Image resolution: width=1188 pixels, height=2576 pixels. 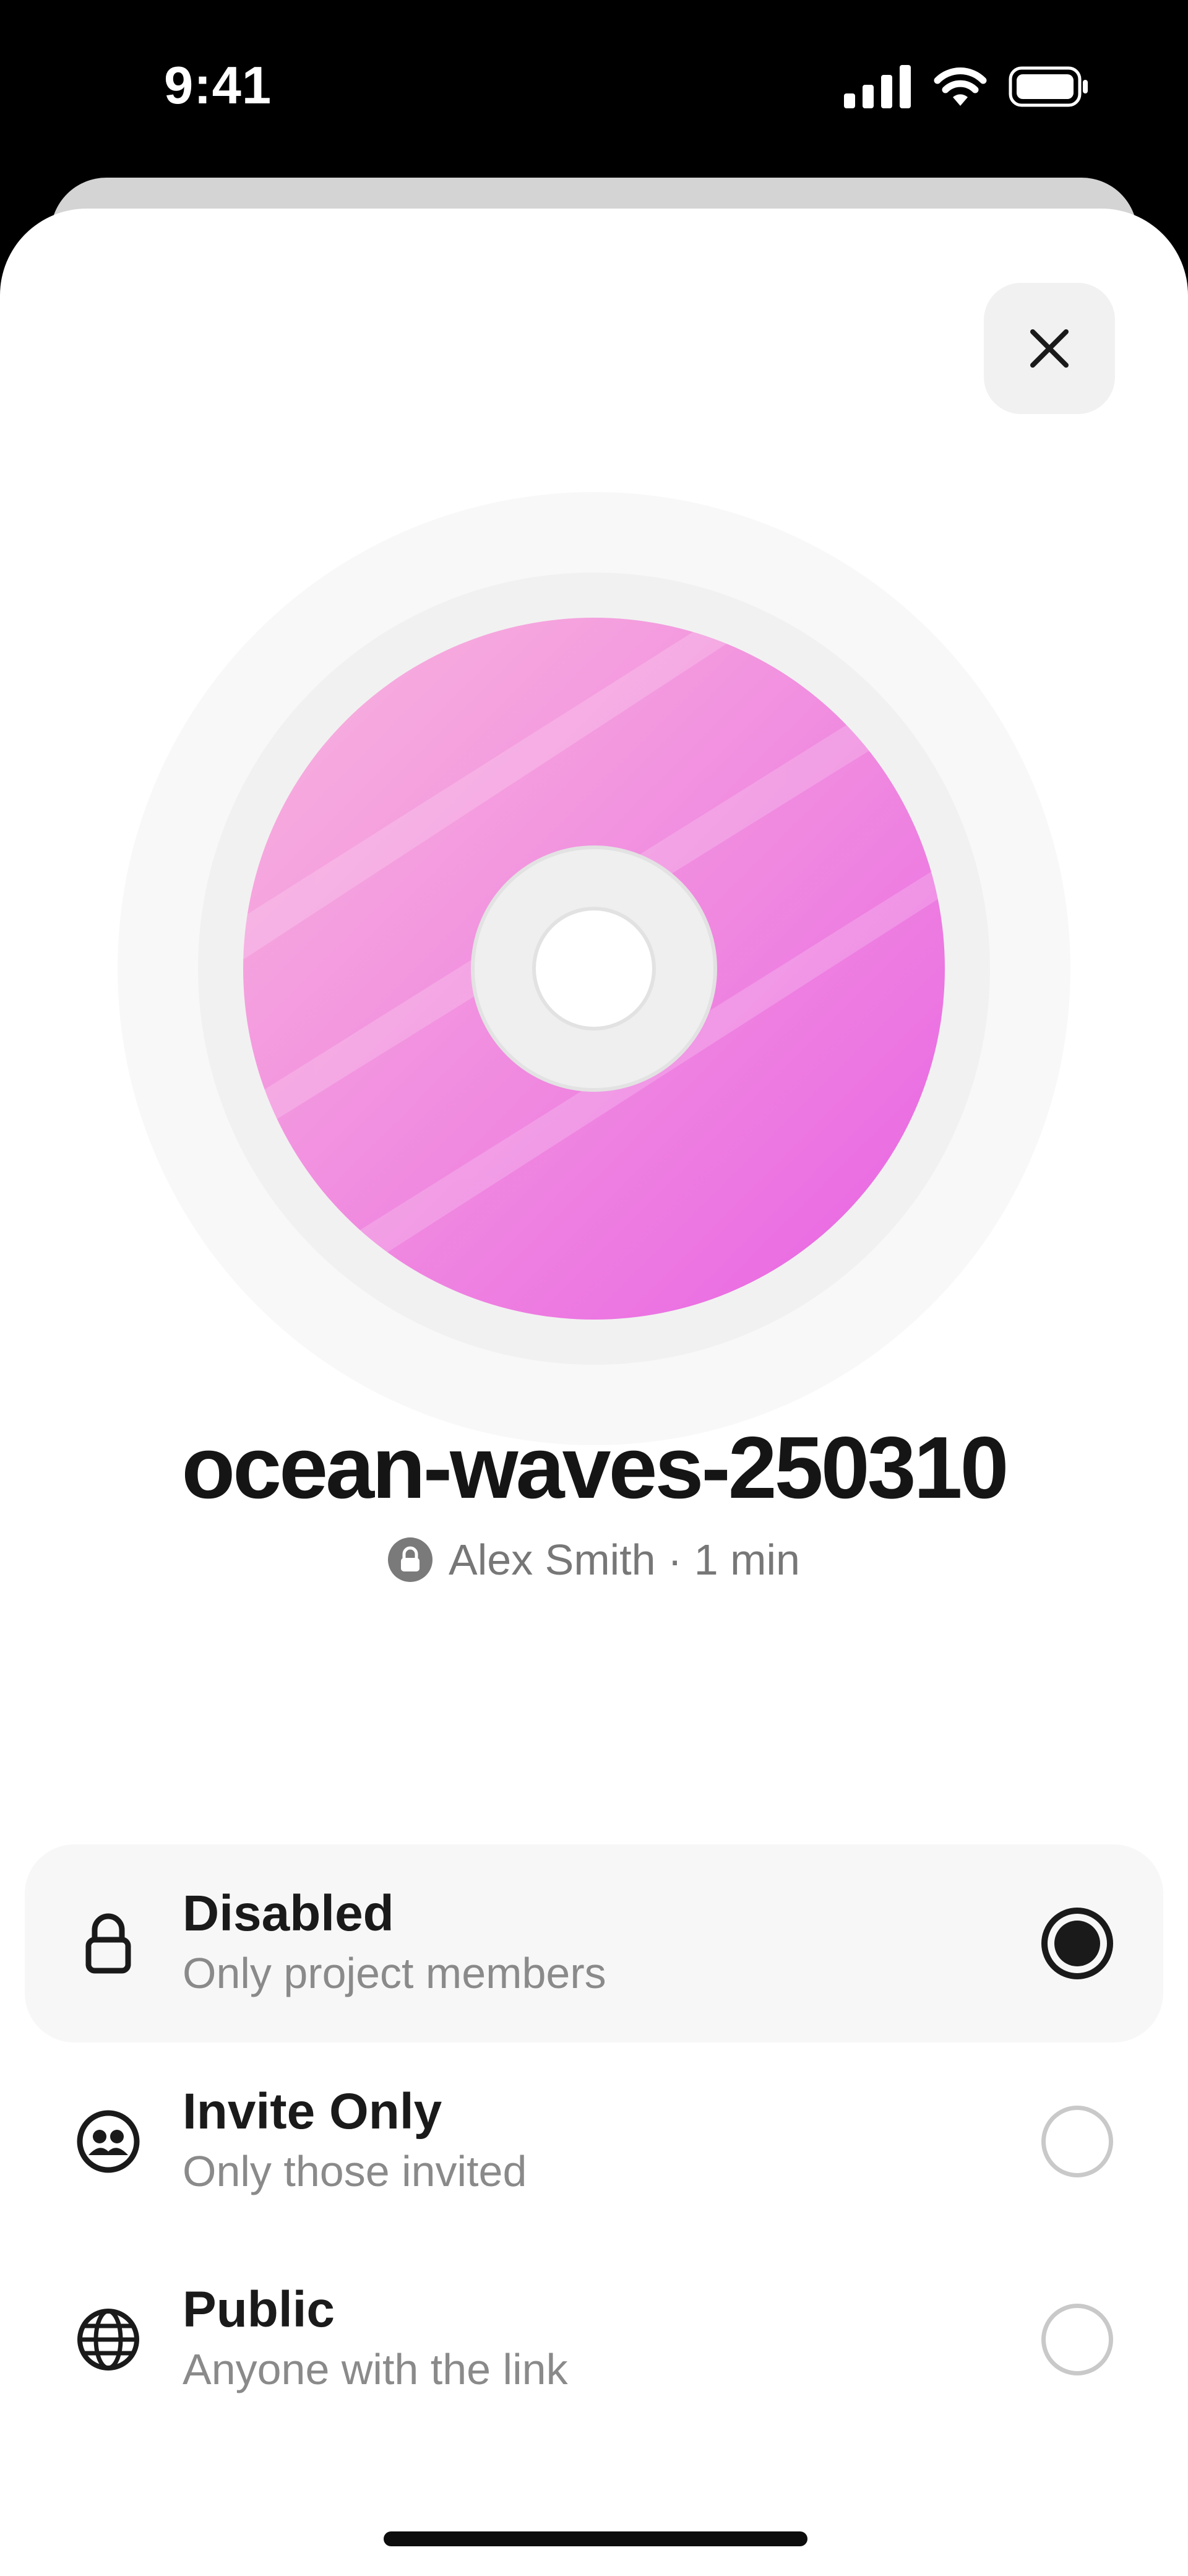 I want to click on option-public: Public Anyone with the link, so click(x=594, y=2340).